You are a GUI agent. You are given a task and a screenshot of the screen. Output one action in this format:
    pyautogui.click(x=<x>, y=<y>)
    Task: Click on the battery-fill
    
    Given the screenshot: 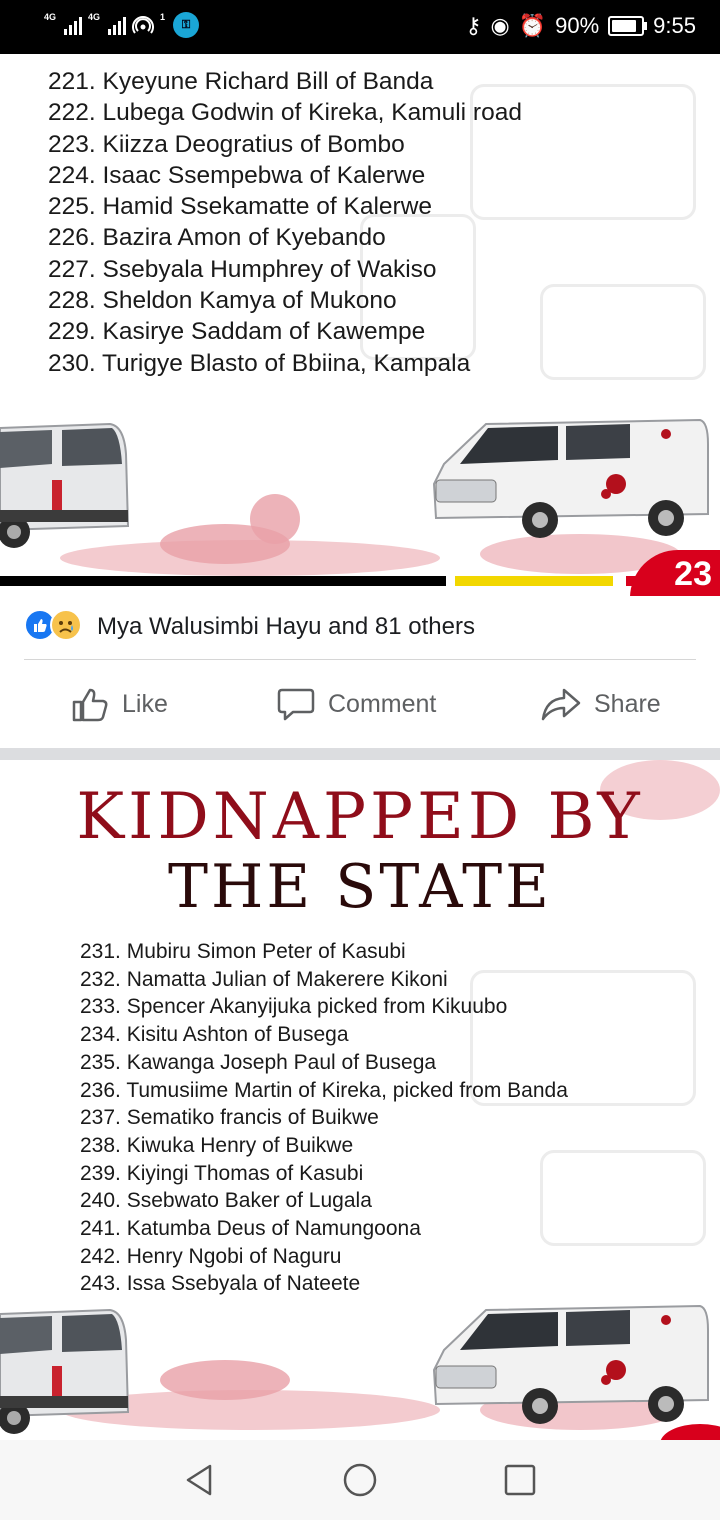 What is the action you would take?
    pyautogui.click(x=624, y=26)
    